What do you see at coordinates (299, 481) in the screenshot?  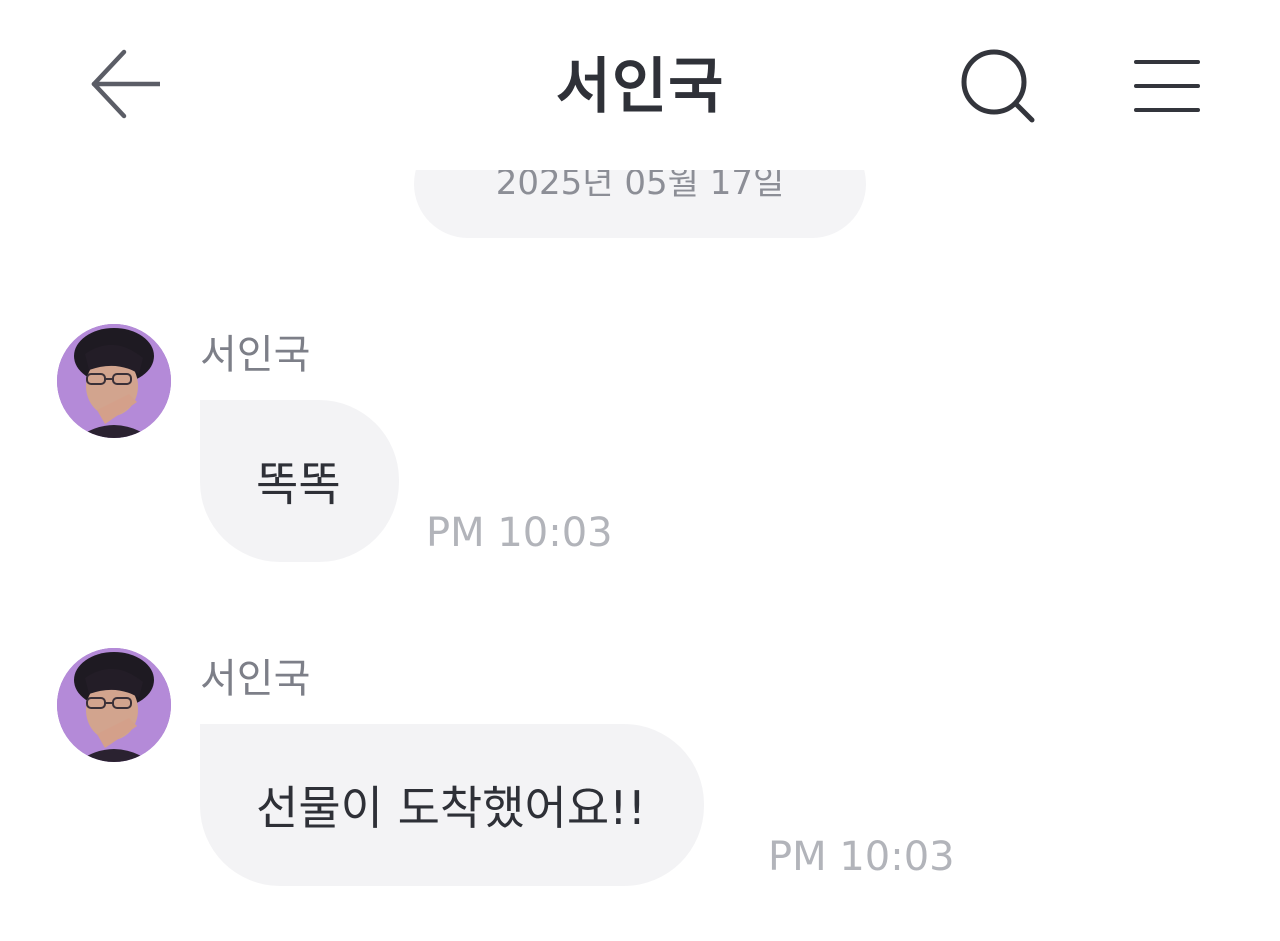 I see `message-bubble: 똑똑` at bounding box center [299, 481].